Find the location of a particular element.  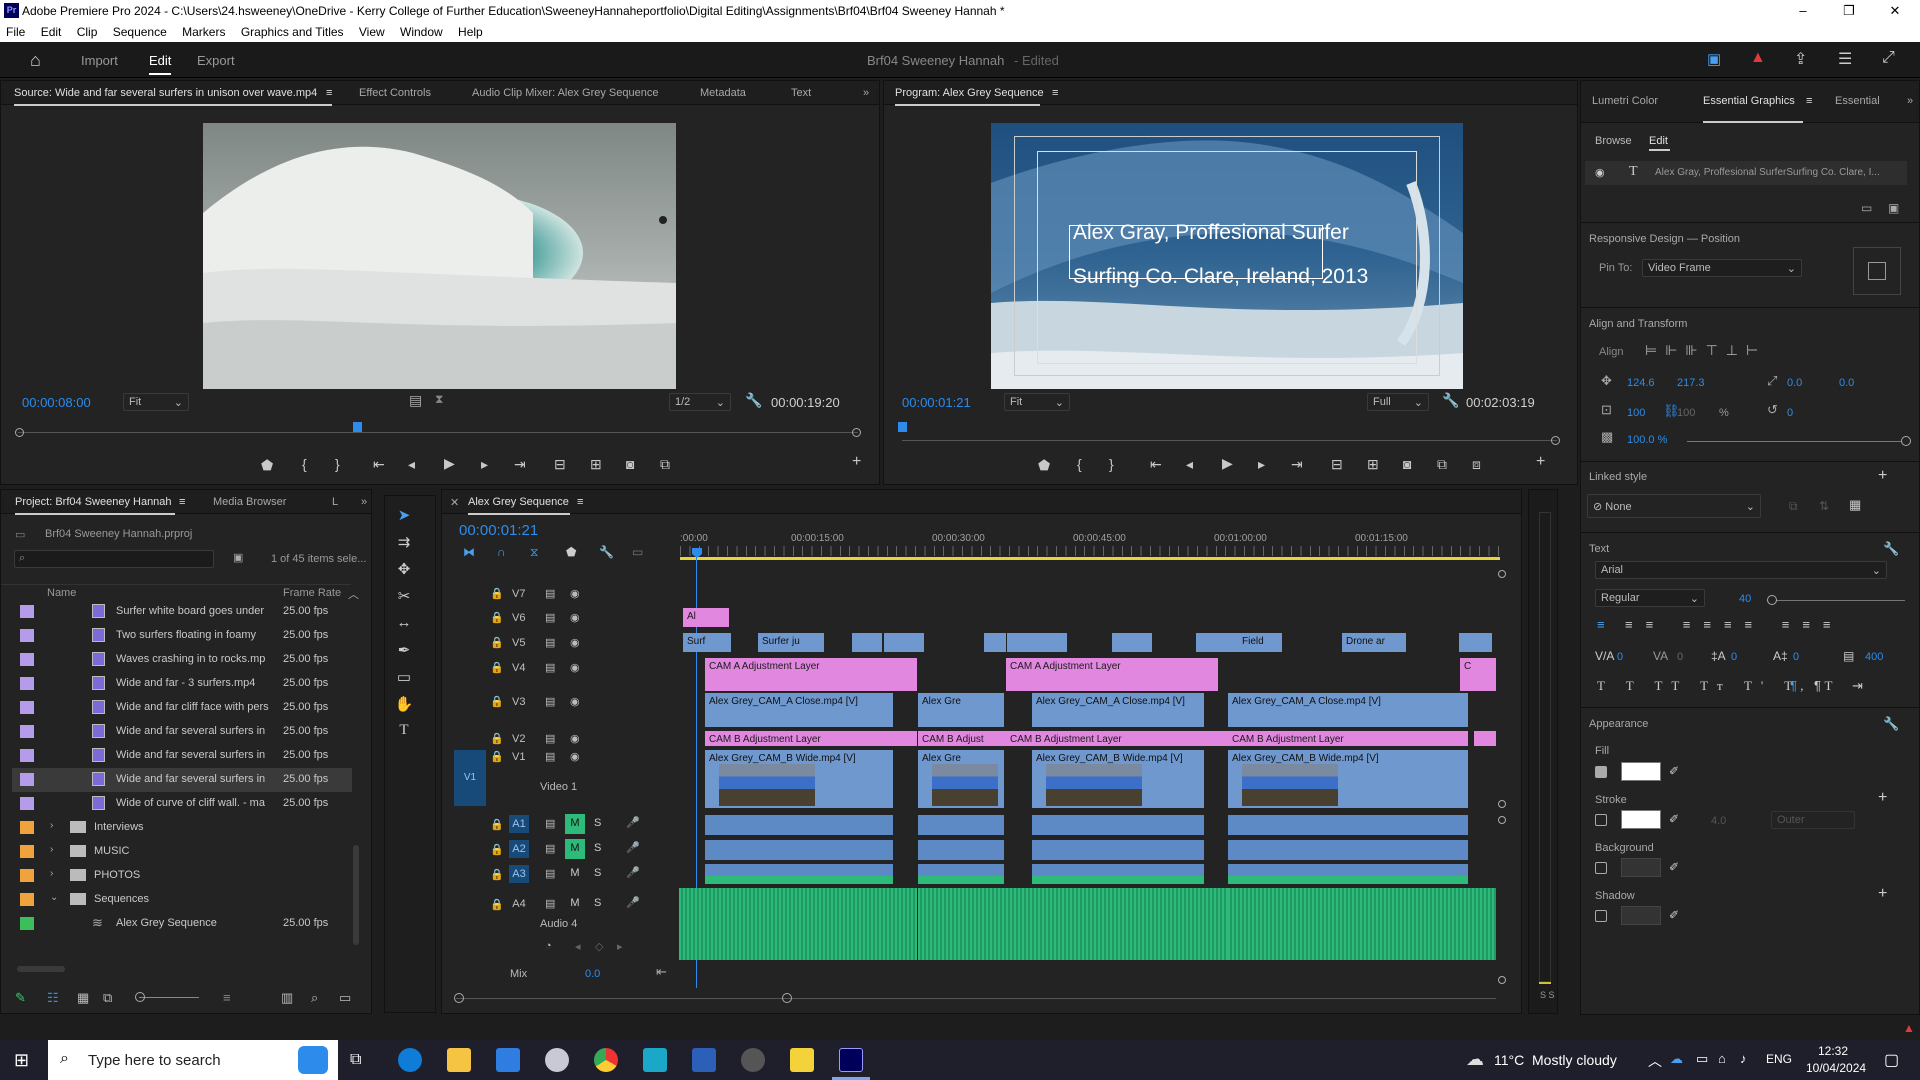

type-tool-icon: T is located at coordinates (404, 732).